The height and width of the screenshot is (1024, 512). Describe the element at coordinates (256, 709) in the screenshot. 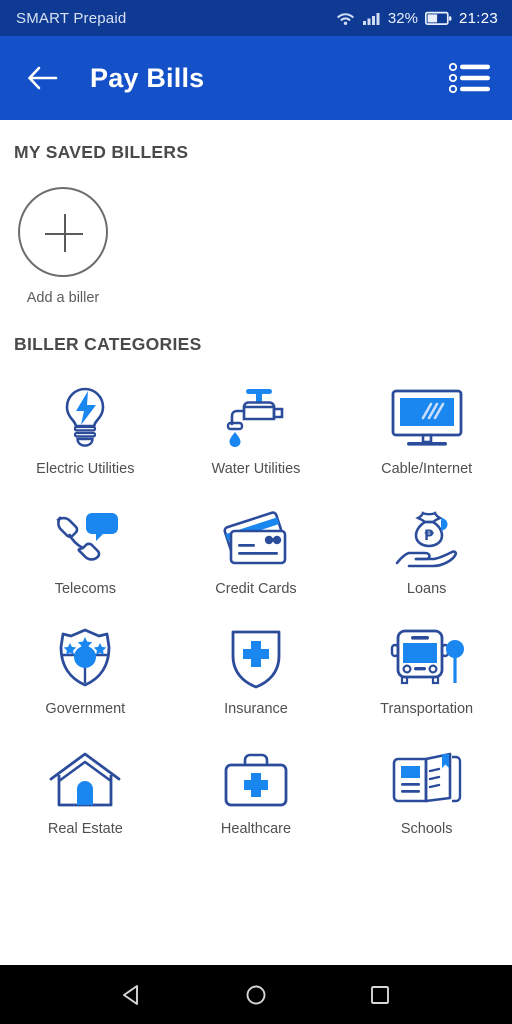

I see `category-label: Insurance` at that location.